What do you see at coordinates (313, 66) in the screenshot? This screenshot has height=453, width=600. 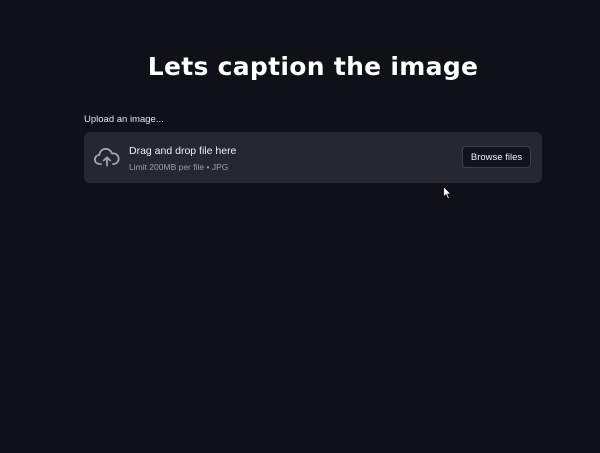 I see `page-title: Lets caption the image` at bounding box center [313, 66].